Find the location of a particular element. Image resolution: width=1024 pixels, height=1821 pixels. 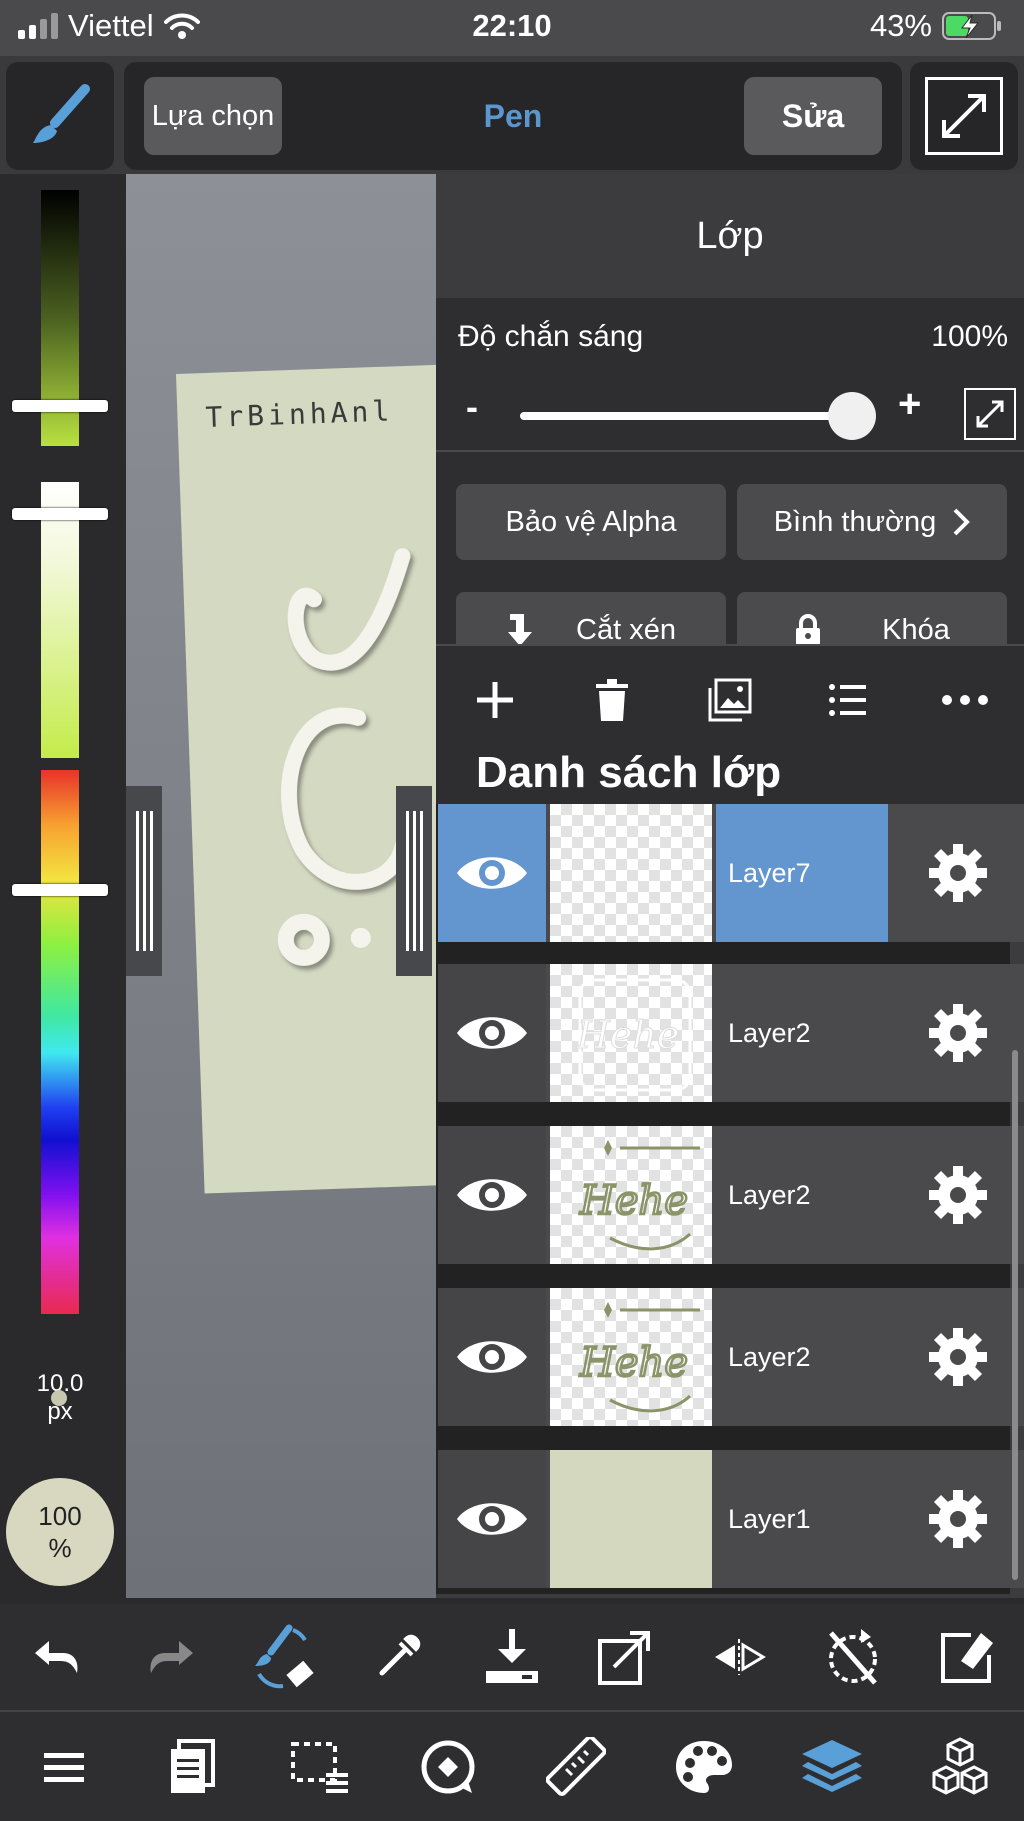

brush-size-dot is located at coordinates (59, 1398).